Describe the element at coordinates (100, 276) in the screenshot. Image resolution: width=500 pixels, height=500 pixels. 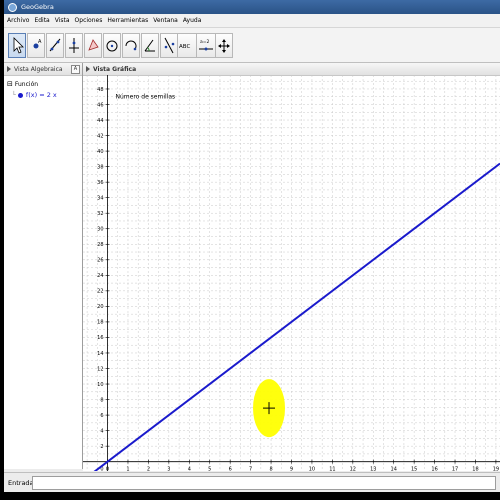
I see `y-tick-label: 24` at that location.